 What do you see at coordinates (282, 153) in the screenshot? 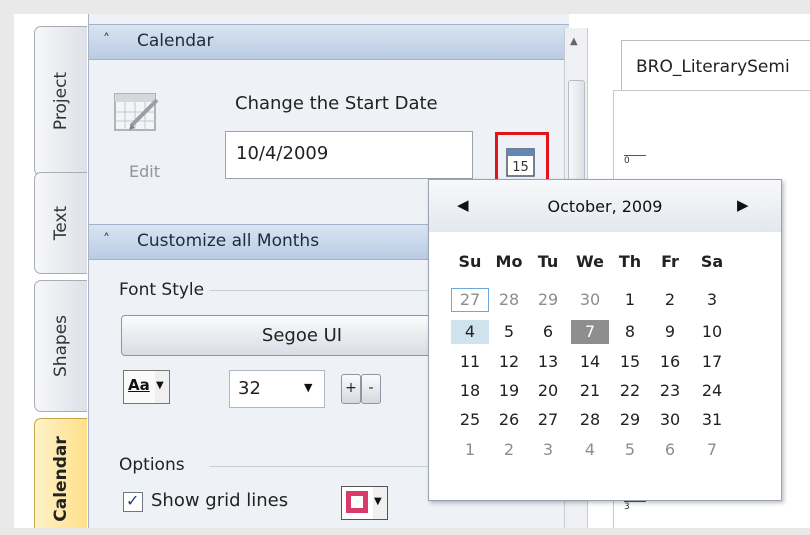
I see `start-date-value: 10/4/2009` at bounding box center [282, 153].